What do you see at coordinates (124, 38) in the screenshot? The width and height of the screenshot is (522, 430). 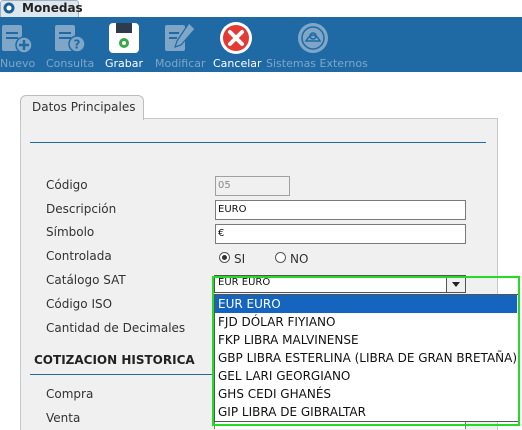 I see `save-floppy-icon` at bounding box center [124, 38].